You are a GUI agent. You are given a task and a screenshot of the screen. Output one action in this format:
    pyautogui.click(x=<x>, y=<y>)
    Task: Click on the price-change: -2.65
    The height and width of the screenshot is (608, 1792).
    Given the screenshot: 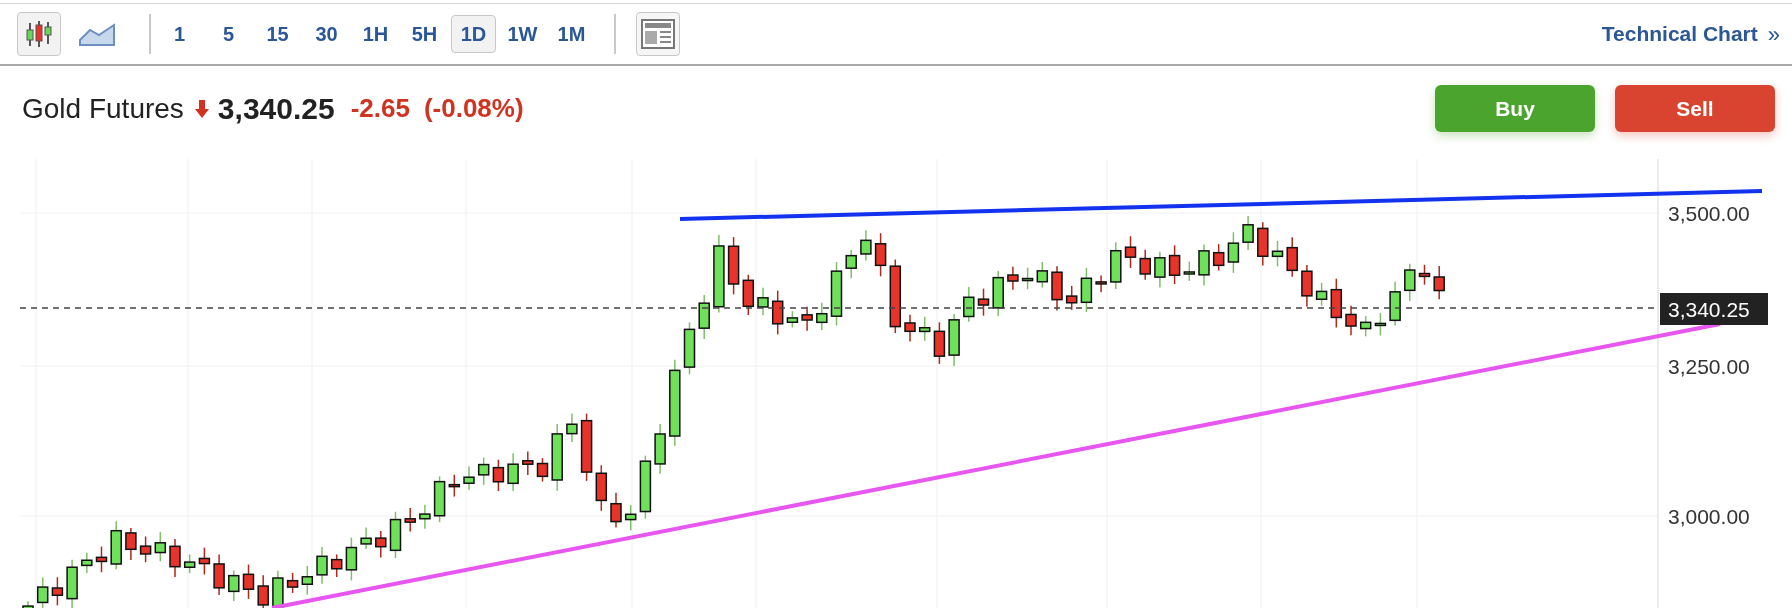 What is the action you would take?
    pyautogui.click(x=380, y=108)
    